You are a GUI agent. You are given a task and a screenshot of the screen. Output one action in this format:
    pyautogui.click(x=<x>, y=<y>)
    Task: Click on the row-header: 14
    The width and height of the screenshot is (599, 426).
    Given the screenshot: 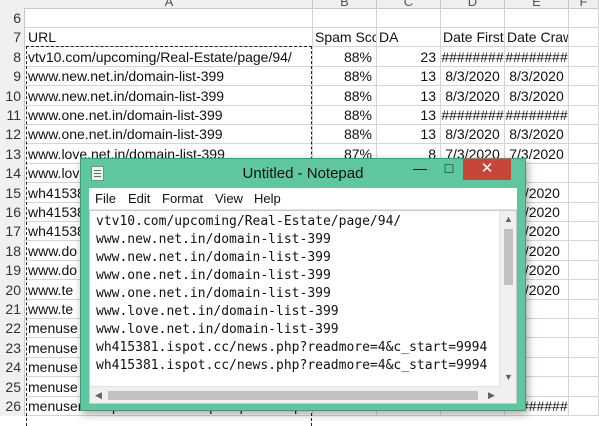 What is the action you would take?
    pyautogui.click(x=12, y=173)
    